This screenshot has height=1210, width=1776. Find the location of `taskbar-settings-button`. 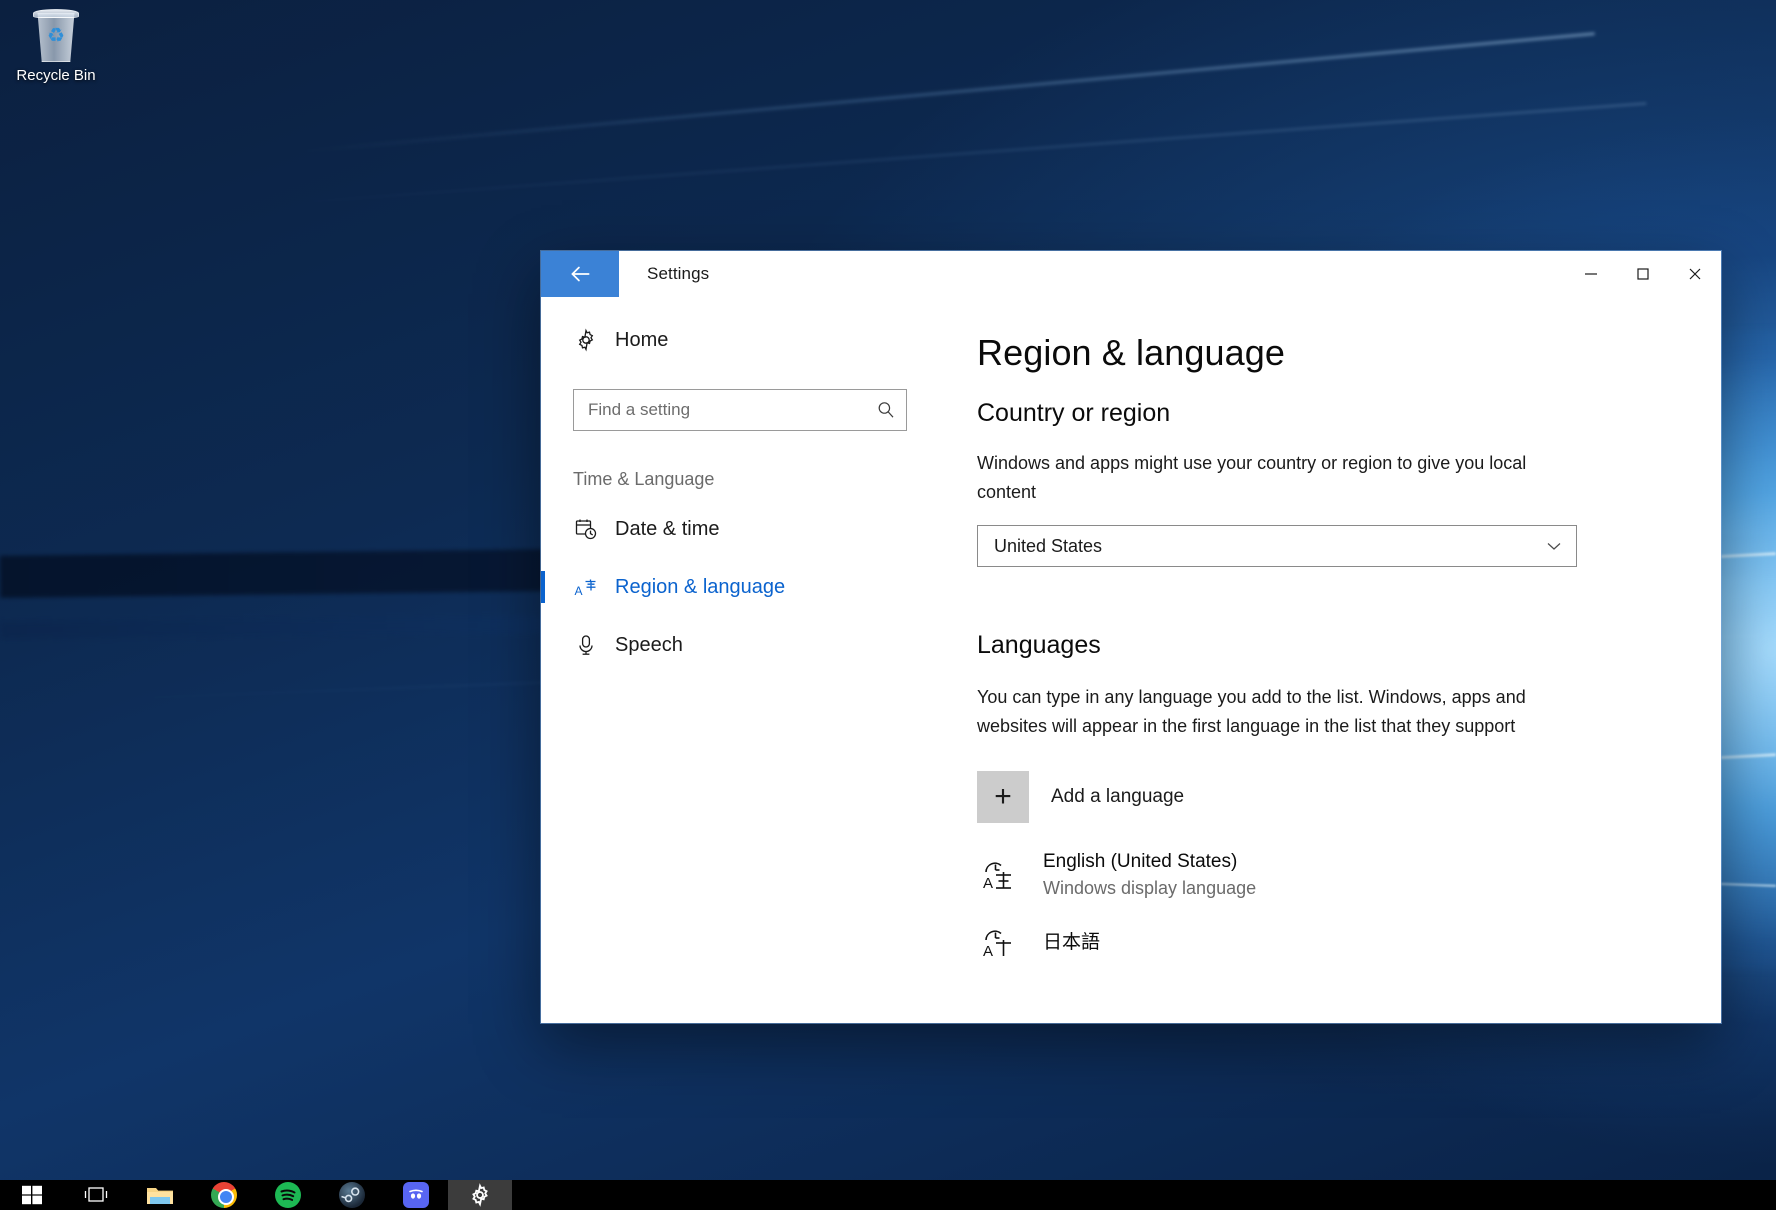

taskbar-settings-button is located at coordinates (480, 1195).